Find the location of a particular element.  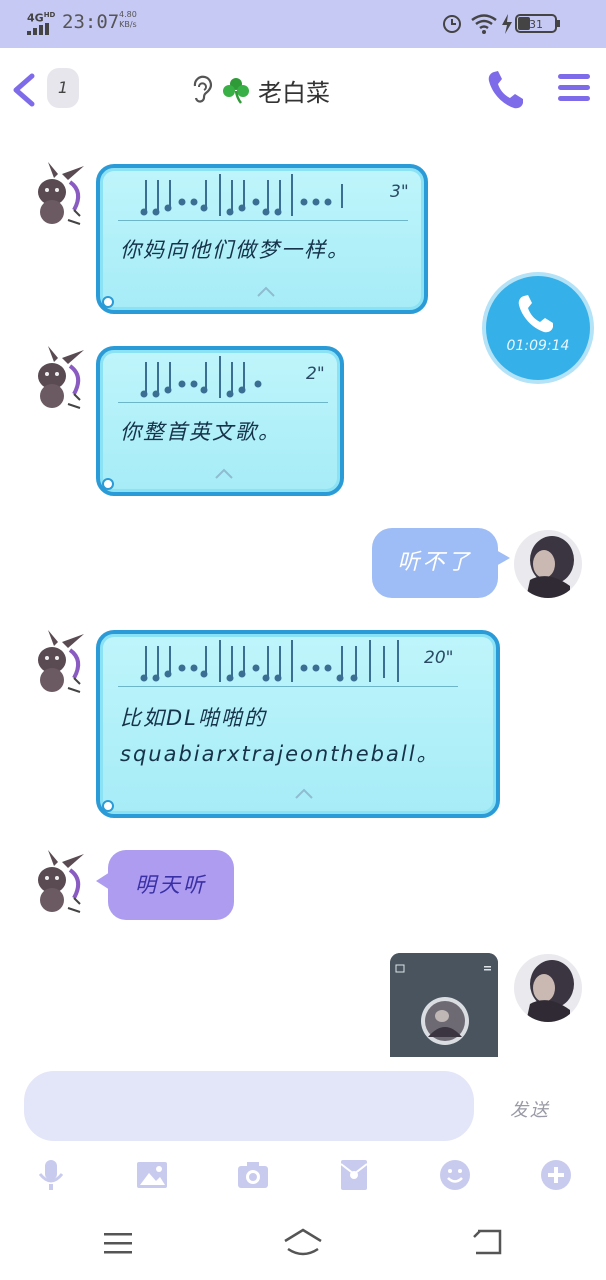

plus-icon is located at coordinates (556, 1175).